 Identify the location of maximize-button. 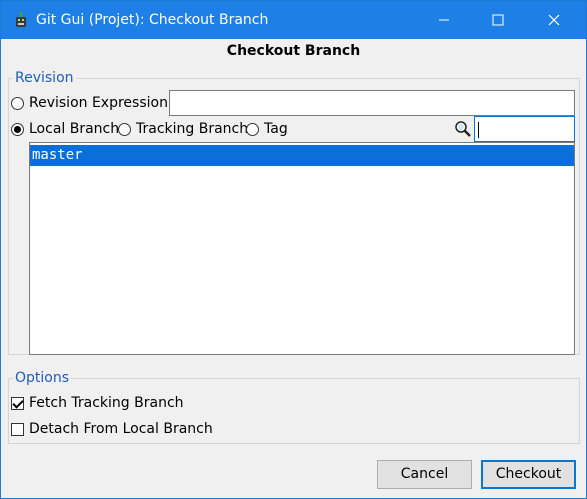
(498, 20).